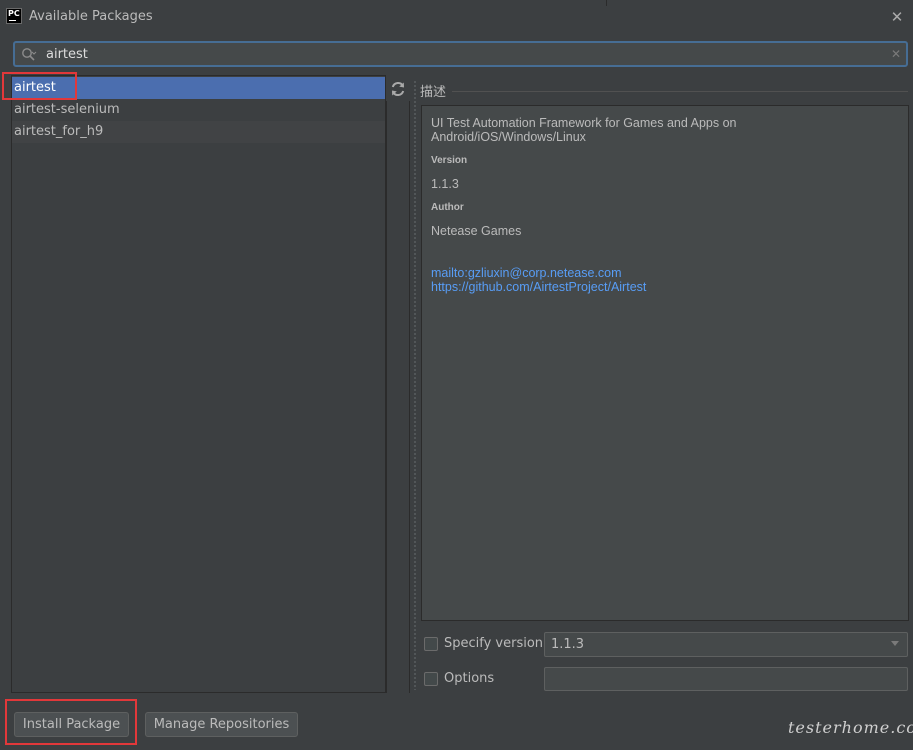 Image resolution: width=913 pixels, height=750 pixels. I want to click on list-item: airtest_for_h9, so click(198, 132).